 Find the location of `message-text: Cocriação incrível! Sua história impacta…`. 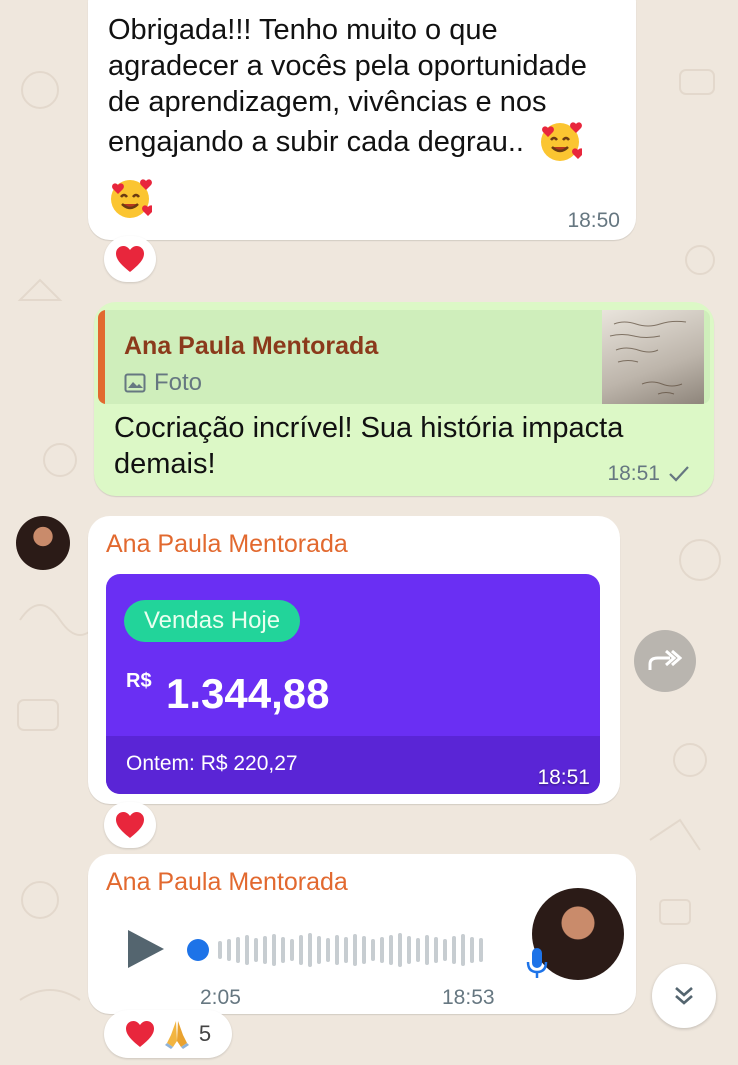

message-text: Cocriação incrível! Sua história impacta… is located at coordinates (368, 446).